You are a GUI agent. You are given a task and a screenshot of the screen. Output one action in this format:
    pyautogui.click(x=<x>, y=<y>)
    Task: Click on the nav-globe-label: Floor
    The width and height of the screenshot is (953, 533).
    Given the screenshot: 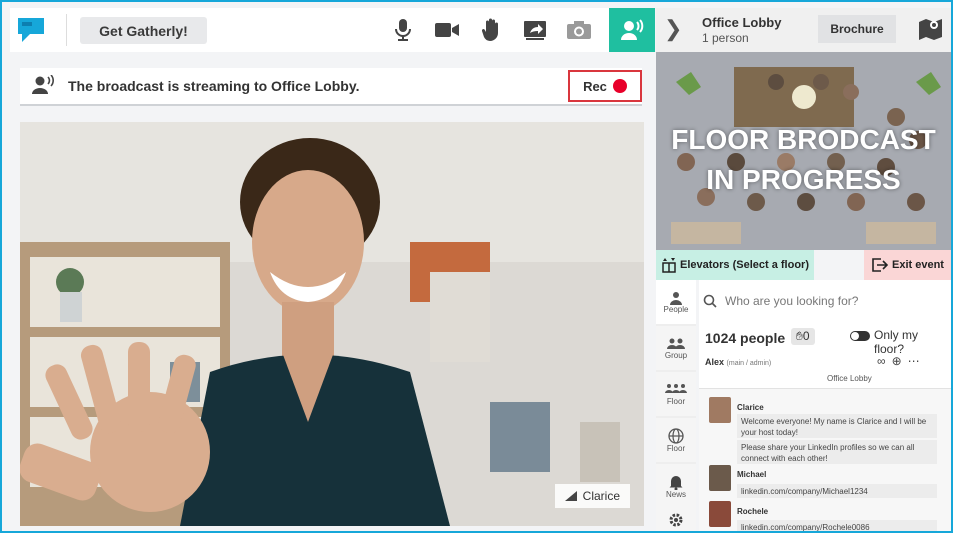 What is the action you would take?
    pyautogui.click(x=676, y=448)
    